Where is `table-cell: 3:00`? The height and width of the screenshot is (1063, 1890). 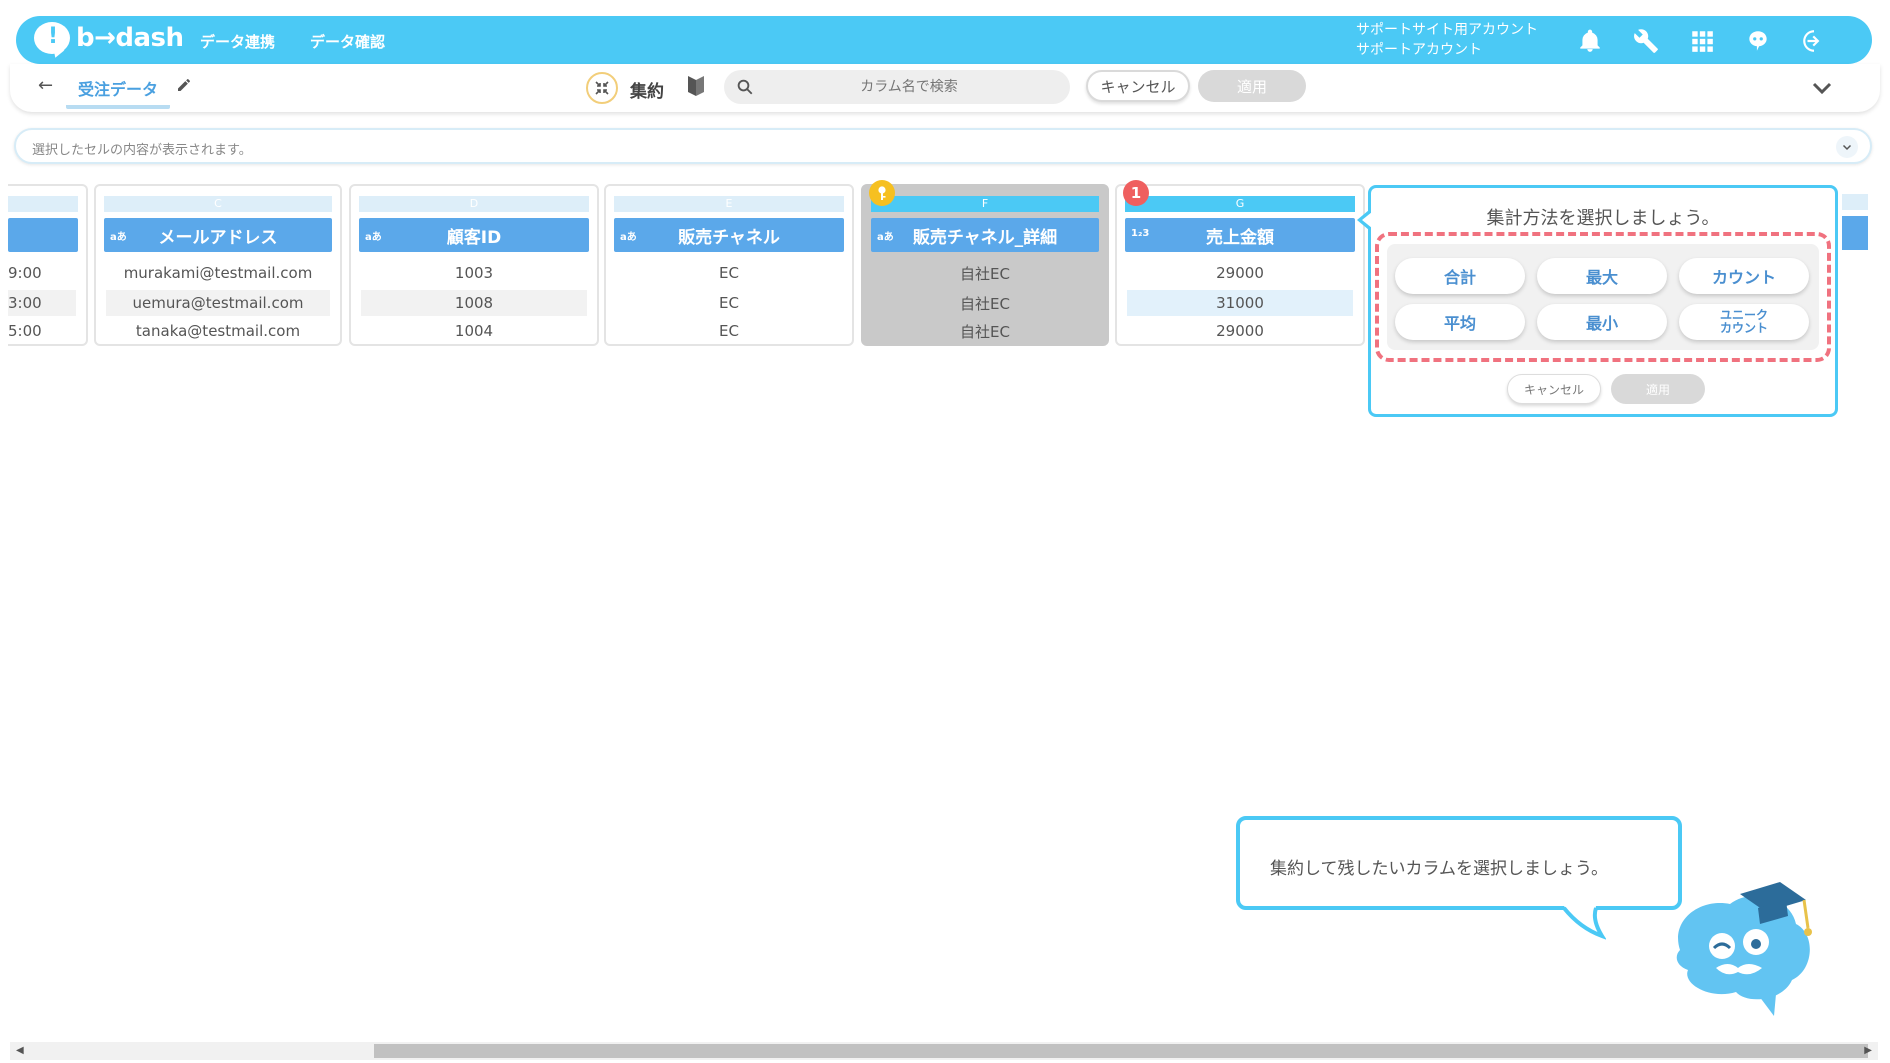
table-cell: 3:00 is located at coordinates (42, 303).